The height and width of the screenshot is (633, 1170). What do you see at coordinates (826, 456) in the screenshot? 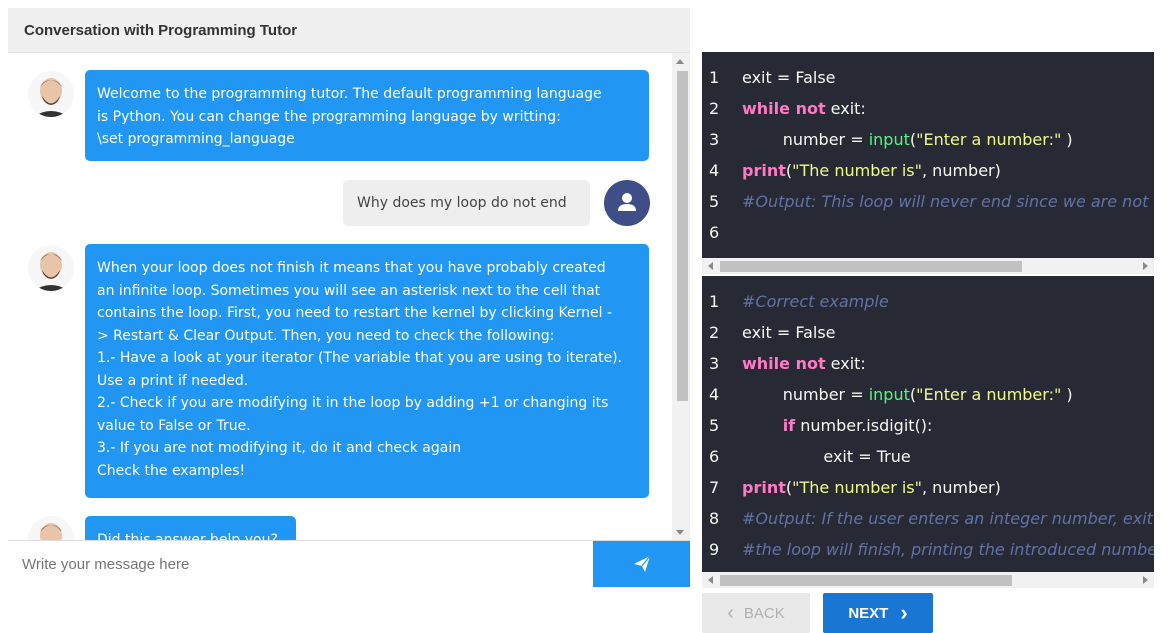
I see `code-text: exit = True` at bounding box center [826, 456].